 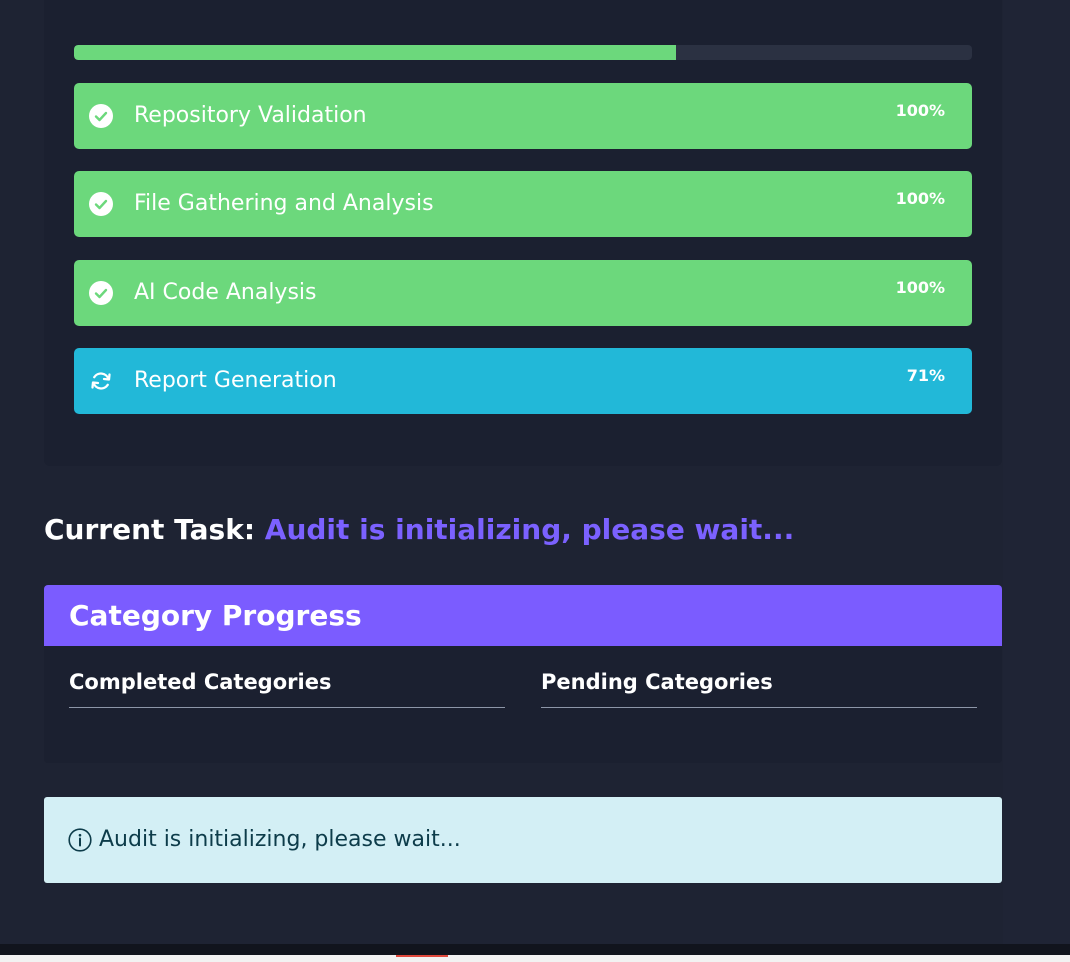 I want to click on overall-progress-fill, so click(x=375, y=52).